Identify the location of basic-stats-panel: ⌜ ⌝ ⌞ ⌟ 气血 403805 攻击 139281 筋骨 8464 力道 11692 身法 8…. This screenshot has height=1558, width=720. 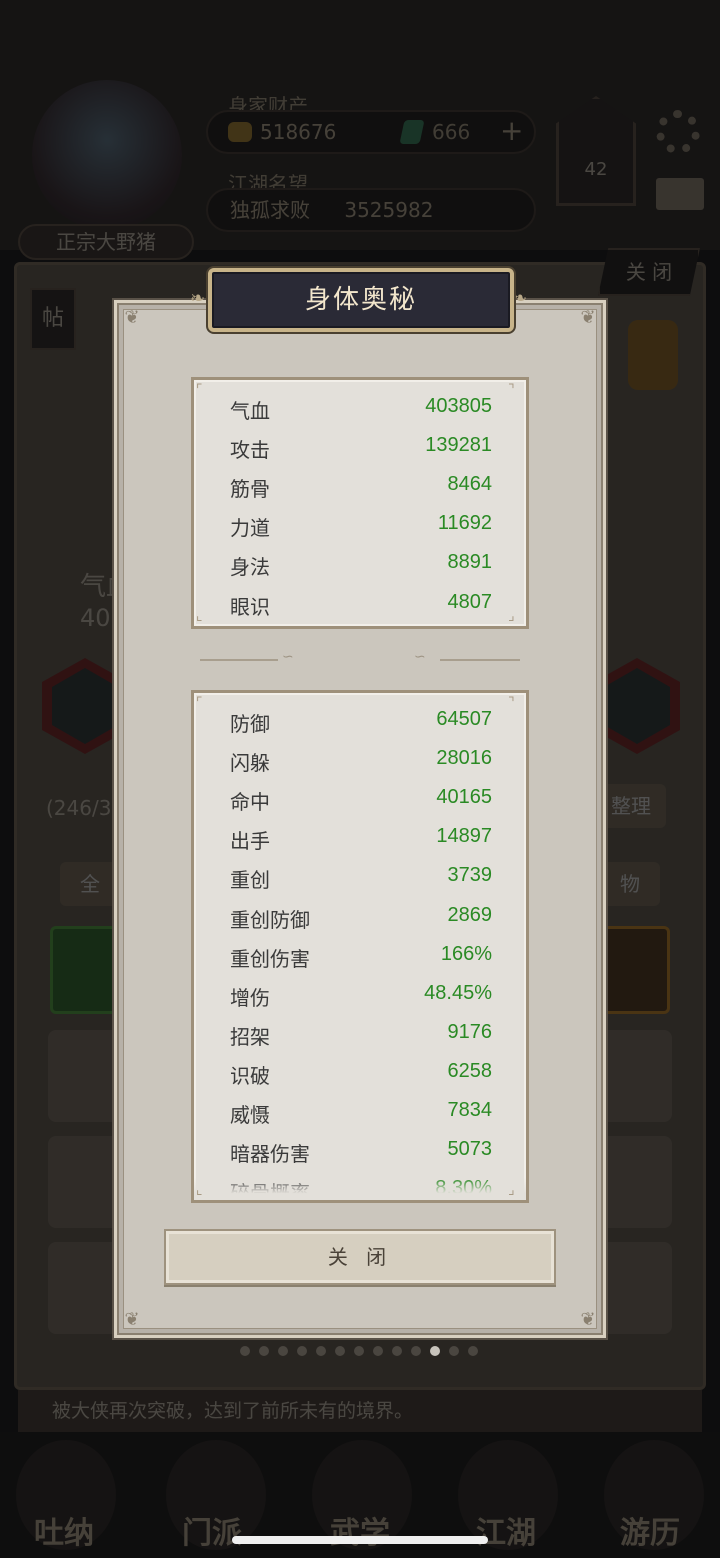
(360, 503).